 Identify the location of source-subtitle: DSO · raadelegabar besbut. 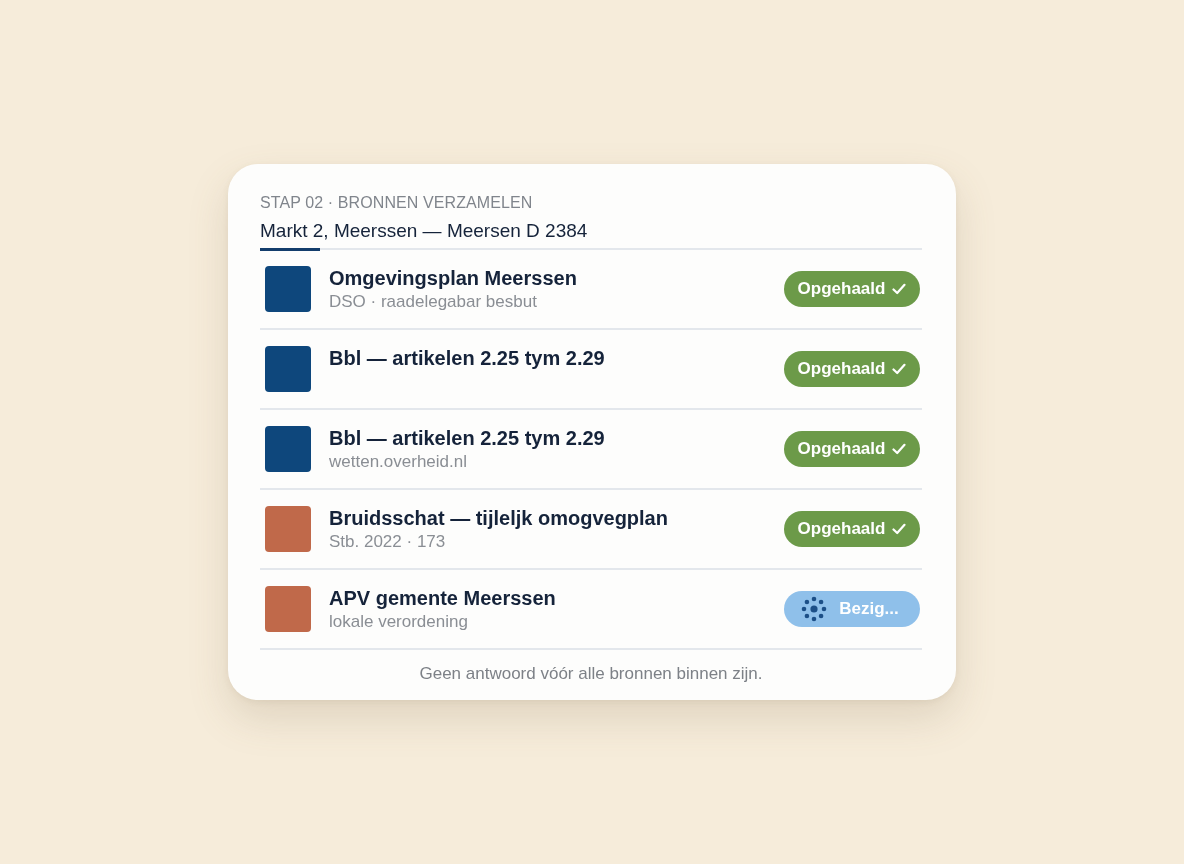
(433, 302).